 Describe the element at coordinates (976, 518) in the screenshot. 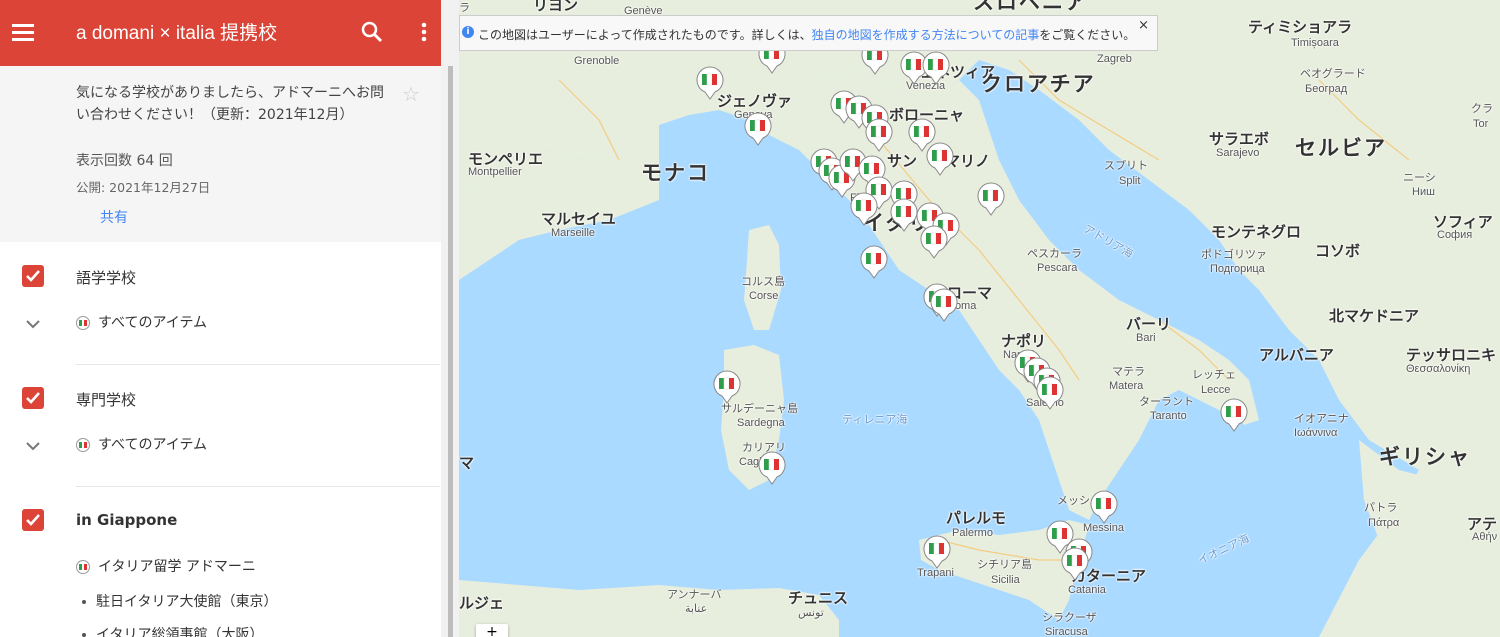

I see `map-label: パレルモ` at that location.